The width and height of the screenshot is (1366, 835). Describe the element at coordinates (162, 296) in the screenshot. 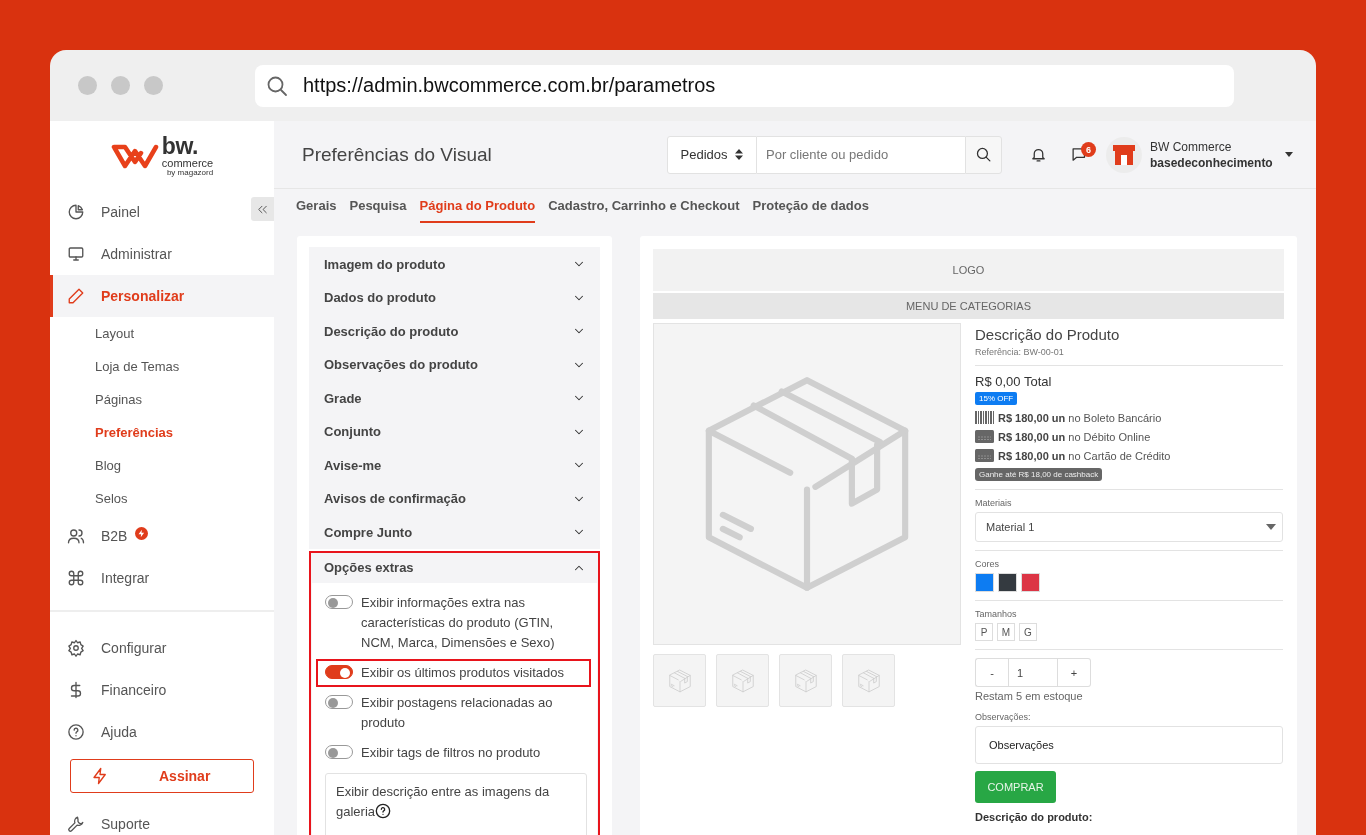

I see `sidebar-item: Personalizar` at that location.